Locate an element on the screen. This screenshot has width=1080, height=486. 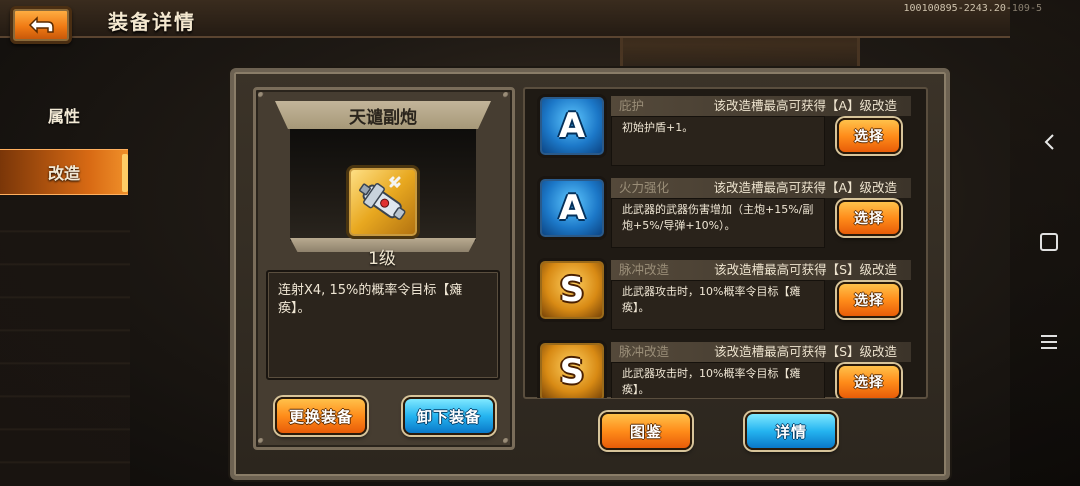
detail-button: 详情 is located at coordinates (791, 431).